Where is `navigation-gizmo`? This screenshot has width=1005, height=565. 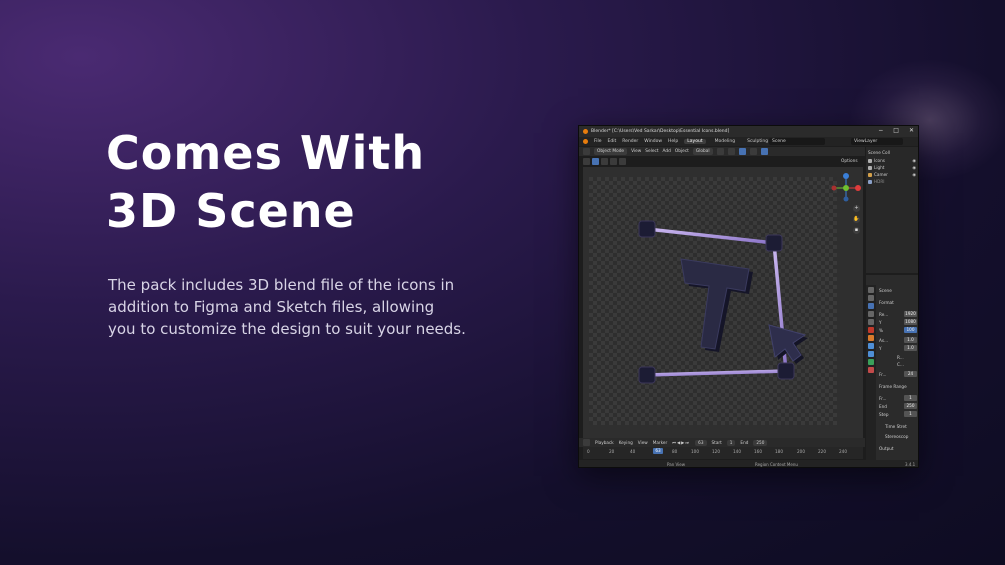 navigation-gizmo is located at coordinates (846, 188).